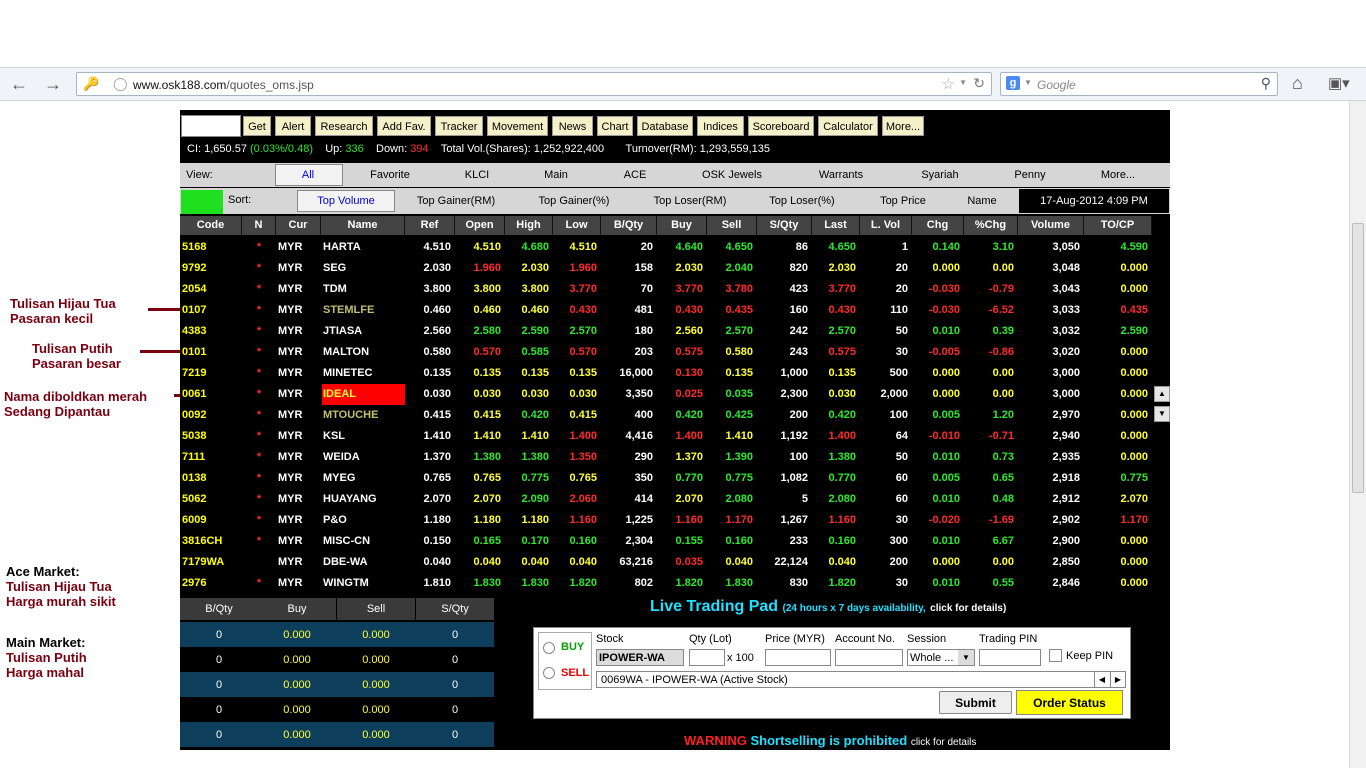  I want to click on column-header-code: Code, so click(211, 225).